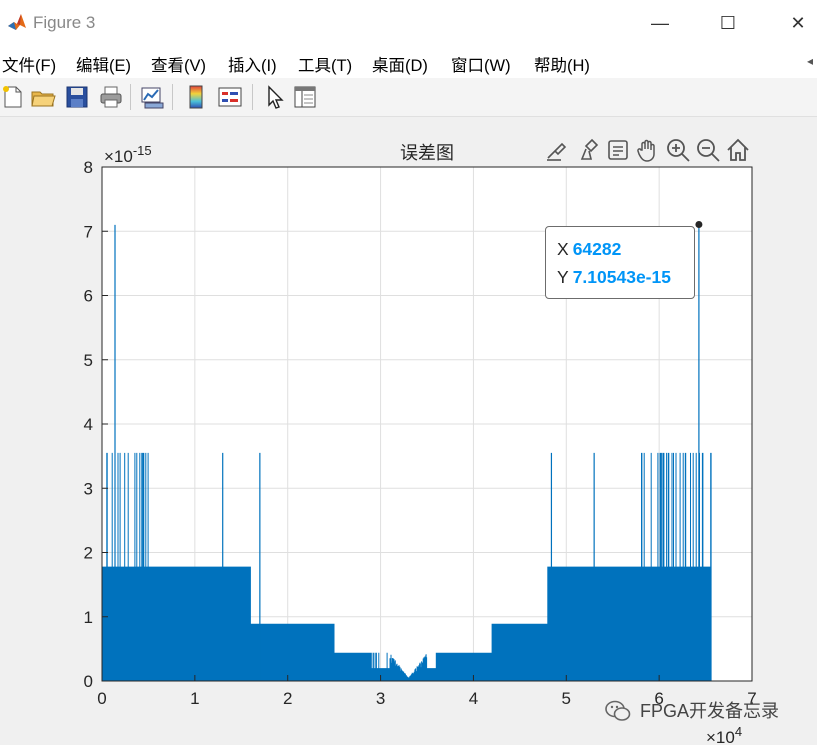 The width and height of the screenshot is (817, 745). Describe the element at coordinates (648, 150) in the screenshot. I see `pan-hand-icon` at that location.